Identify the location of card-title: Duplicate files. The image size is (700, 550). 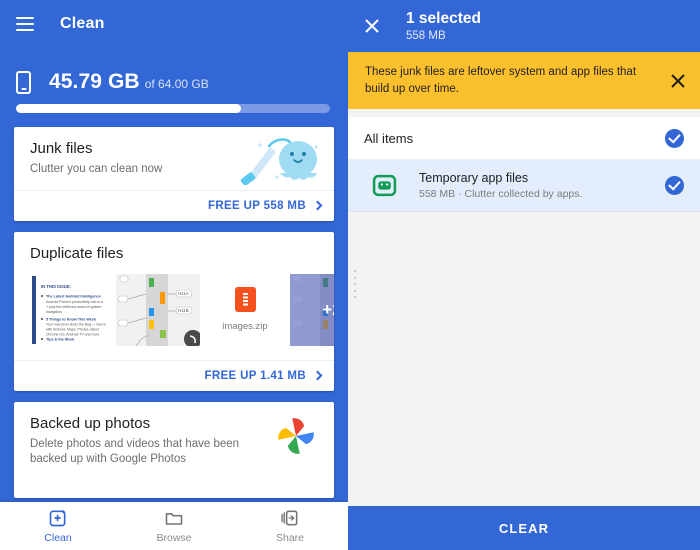
(77, 253).